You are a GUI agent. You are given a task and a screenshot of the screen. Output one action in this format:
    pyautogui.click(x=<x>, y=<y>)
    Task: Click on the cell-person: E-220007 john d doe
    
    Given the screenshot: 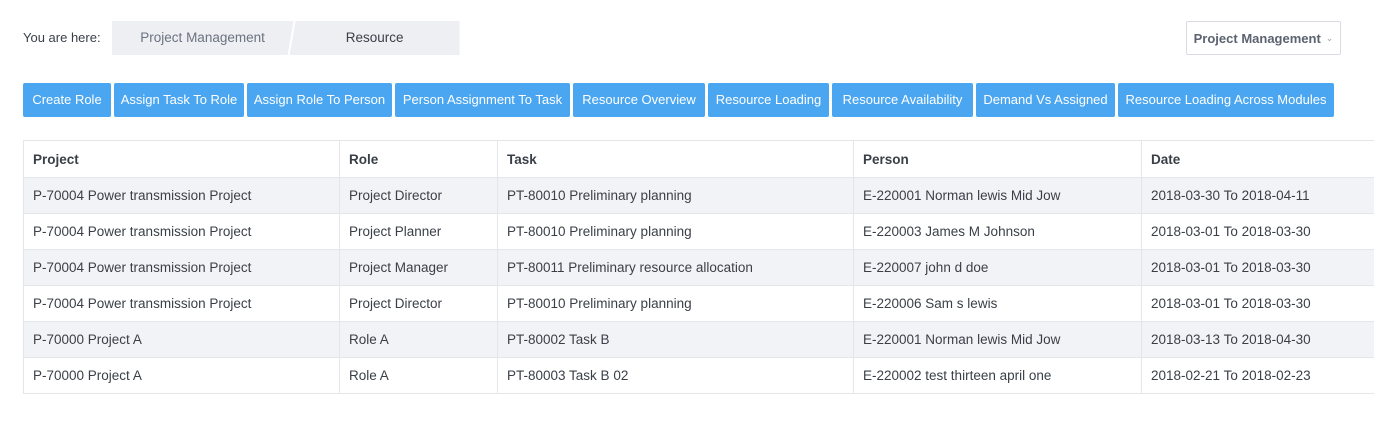 What is the action you would take?
    pyautogui.click(x=997, y=267)
    